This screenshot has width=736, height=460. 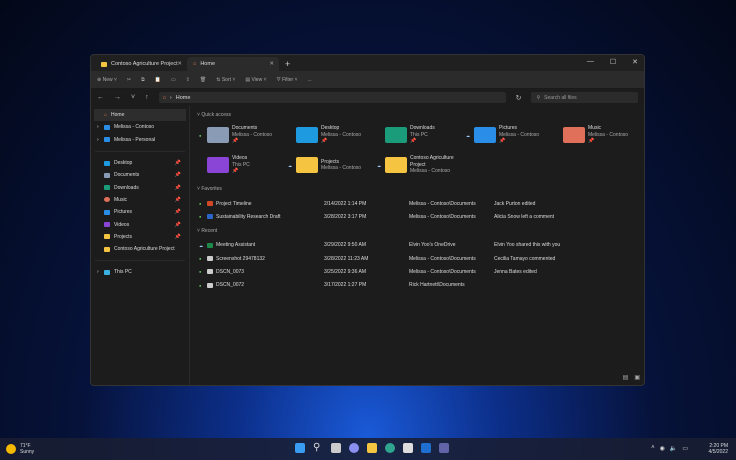 What do you see at coordinates (233, 64) in the screenshot?
I see `tab-home: ⌂ Home ✕` at bounding box center [233, 64].